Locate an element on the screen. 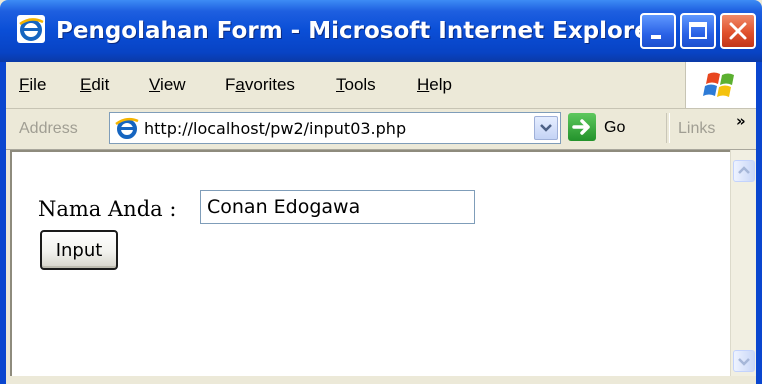 This screenshot has height=384, width=762. nama-input is located at coordinates (337, 207).